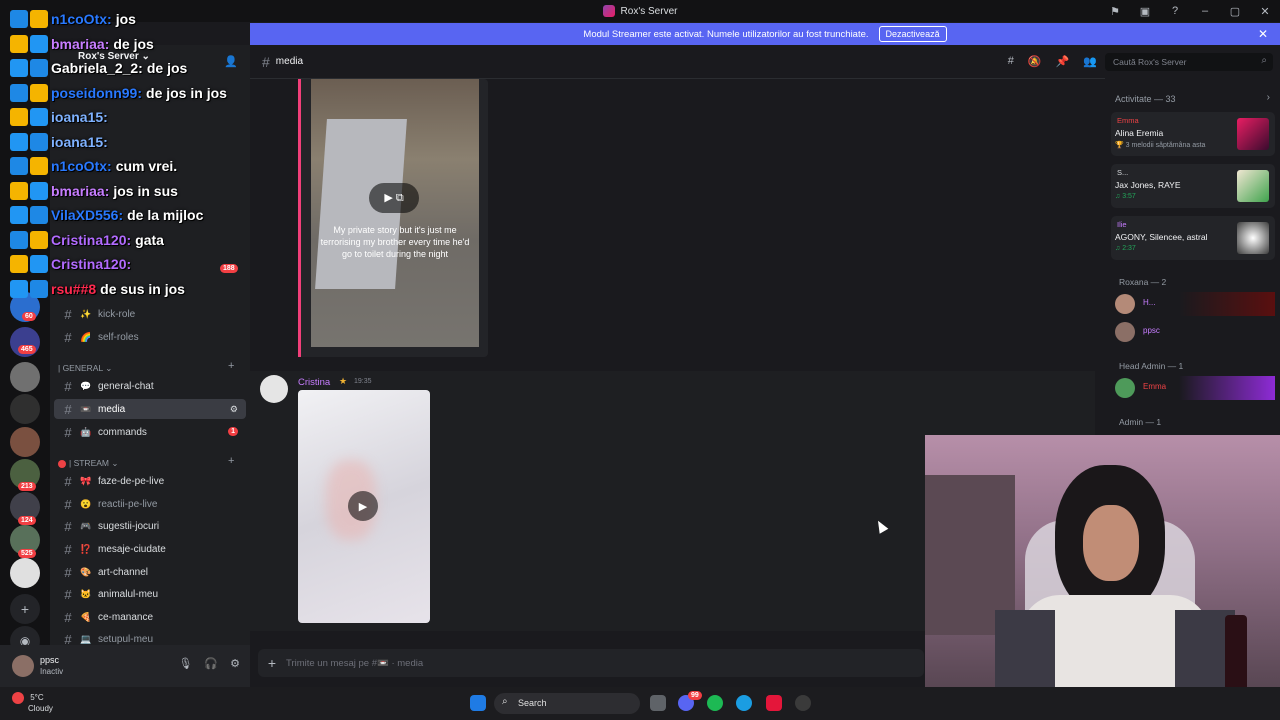 This screenshot has height=720, width=1280. I want to click on weather-condition: Cloudy, so click(40, 708).